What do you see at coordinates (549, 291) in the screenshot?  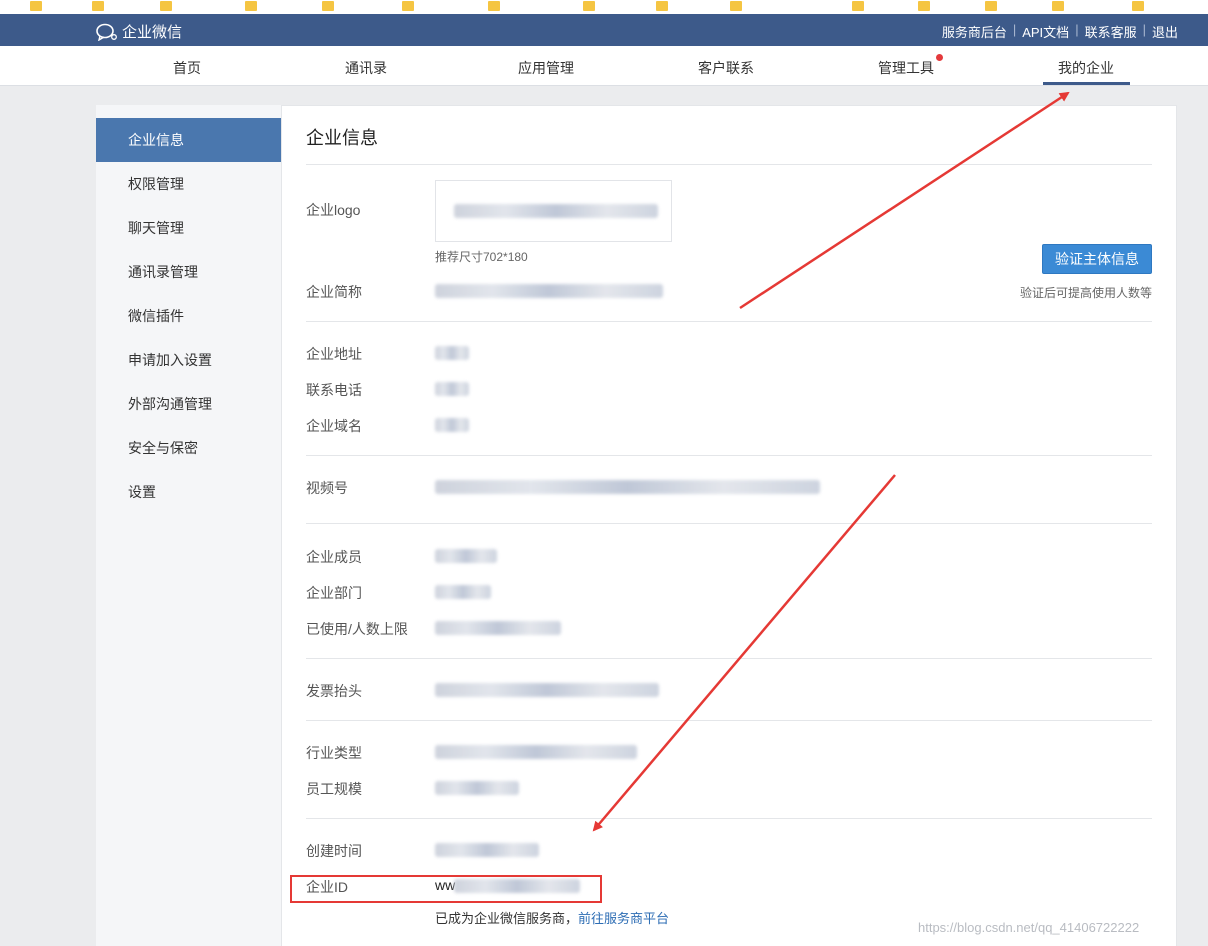 I see `short-name-value` at bounding box center [549, 291].